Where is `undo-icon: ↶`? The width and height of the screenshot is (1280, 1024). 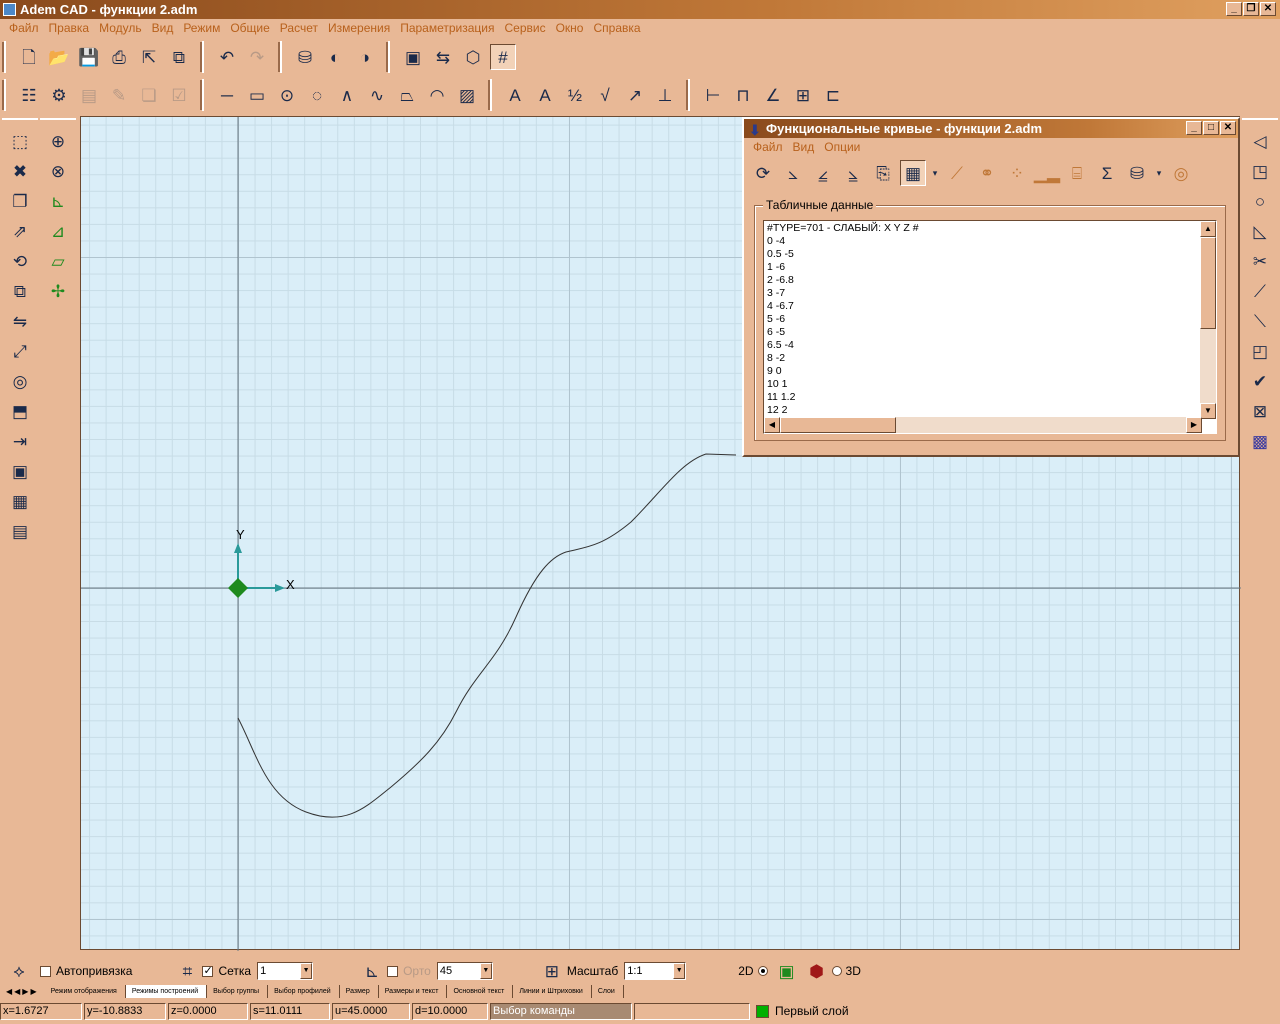
undo-icon: ↶ is located at coordinates (227, 57).